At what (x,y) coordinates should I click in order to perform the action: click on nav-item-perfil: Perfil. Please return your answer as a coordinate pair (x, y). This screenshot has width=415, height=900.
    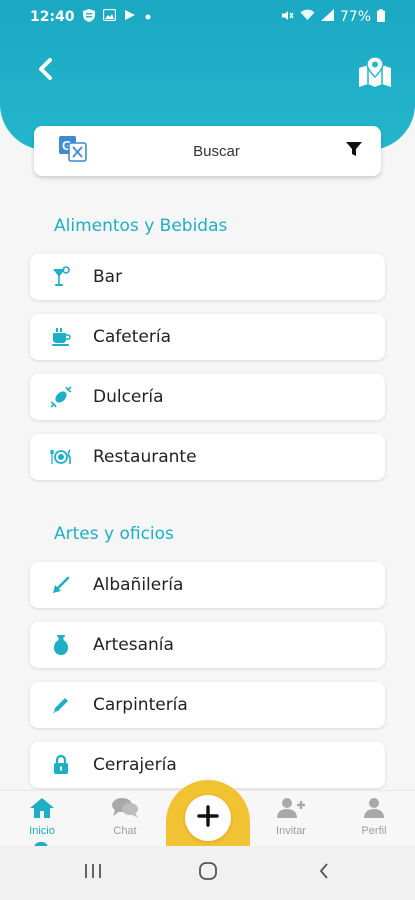
    Looking at the image, I should click on (374, 819).